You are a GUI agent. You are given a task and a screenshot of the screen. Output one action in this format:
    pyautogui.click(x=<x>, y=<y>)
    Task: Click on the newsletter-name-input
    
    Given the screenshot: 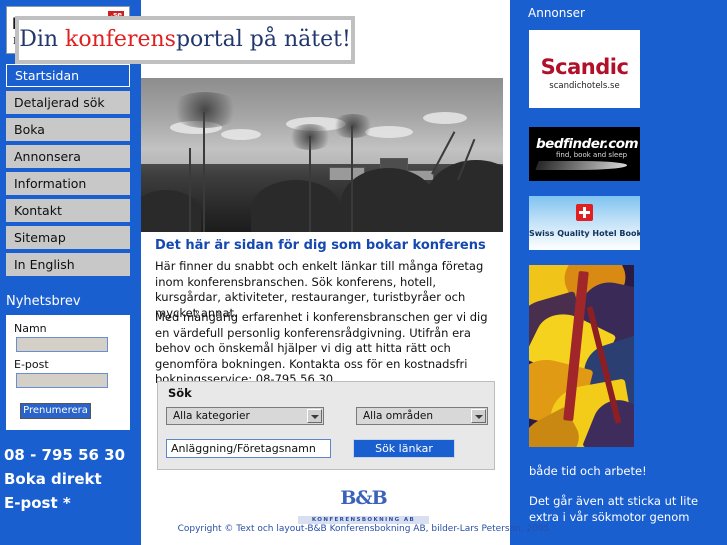 What is the action you would take?
    pyautogui.click(x=62, y=344)
    